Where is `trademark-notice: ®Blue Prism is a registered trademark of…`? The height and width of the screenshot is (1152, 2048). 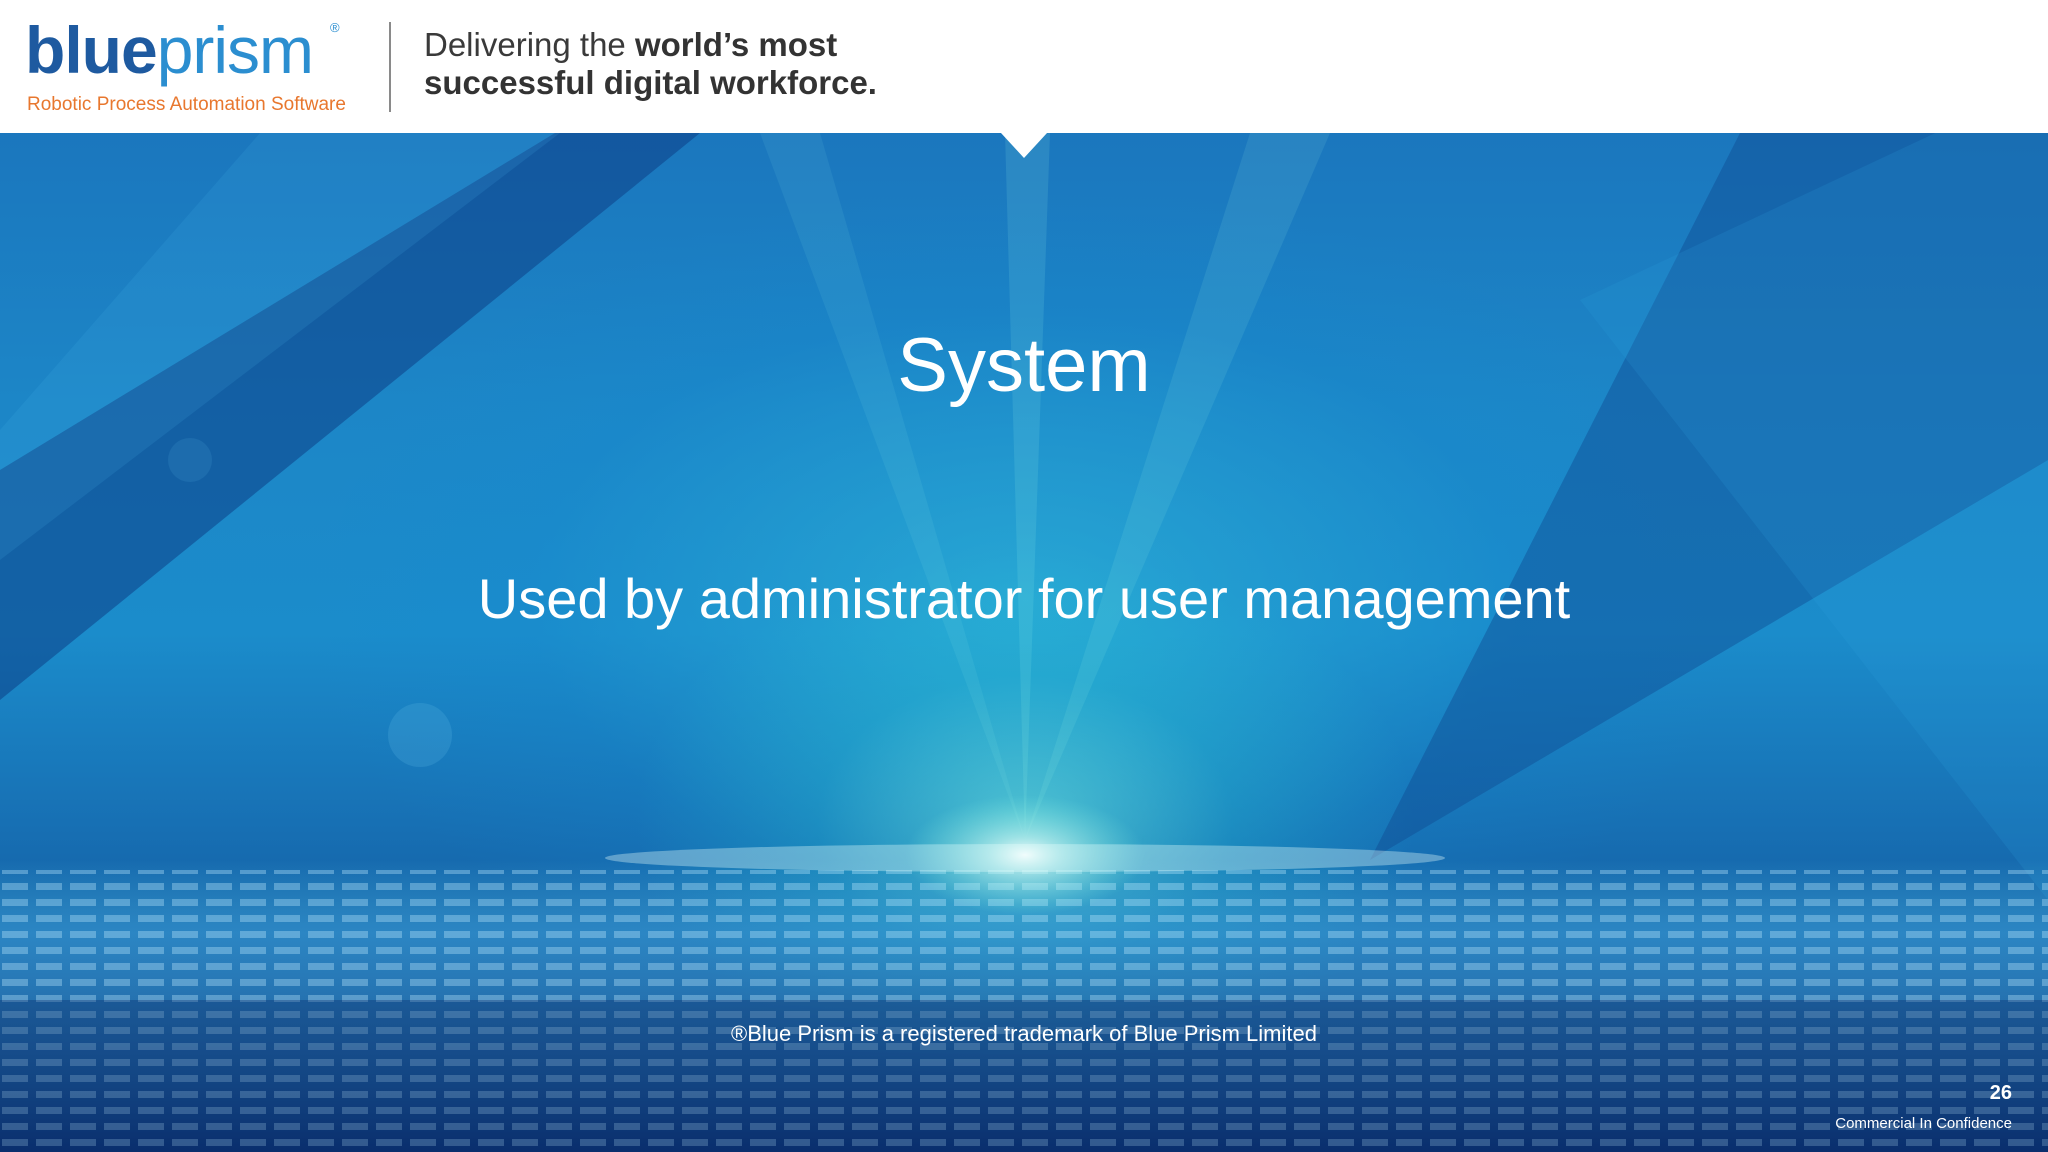 trademark-notice: ®Blue Prism is a registered trademark of… is located at coordinates (1024, 1033).